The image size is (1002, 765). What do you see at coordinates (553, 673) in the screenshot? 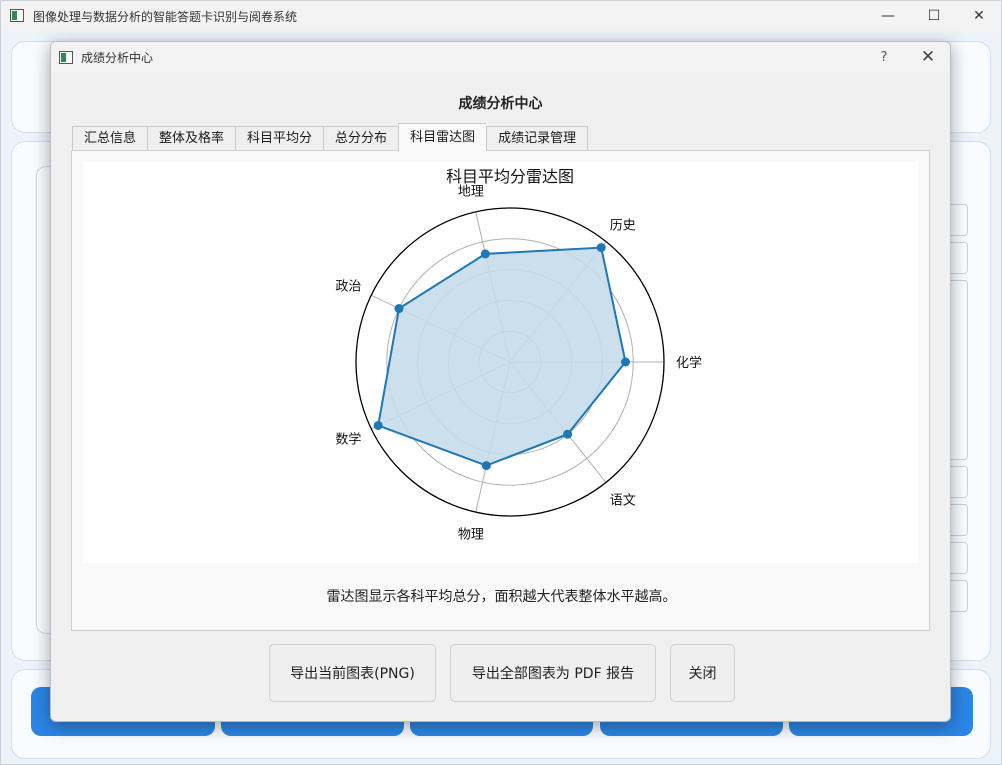
I see `export-pdf-button: 导出全部图表为 PDF 报告` at bounding box center [553, 673].